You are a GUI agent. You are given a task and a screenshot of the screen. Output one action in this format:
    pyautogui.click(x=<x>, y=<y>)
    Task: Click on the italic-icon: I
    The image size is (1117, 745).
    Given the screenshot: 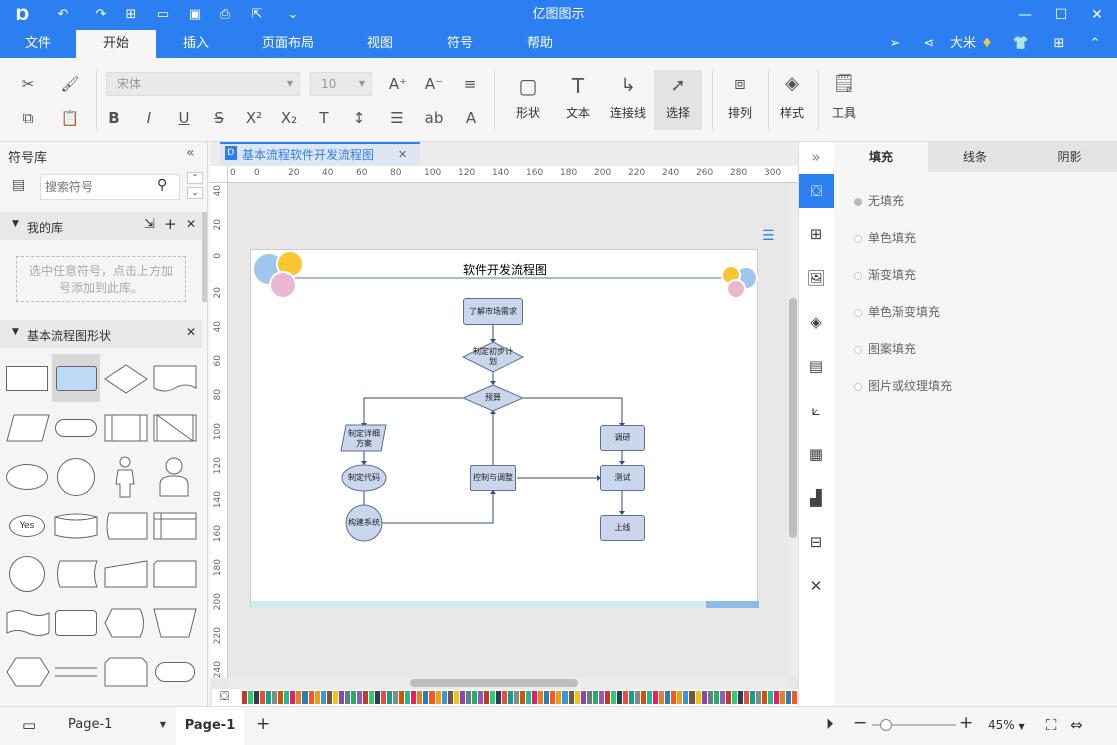 What is the action you would take?
    pyautogui.click(x=149, y=118)
    